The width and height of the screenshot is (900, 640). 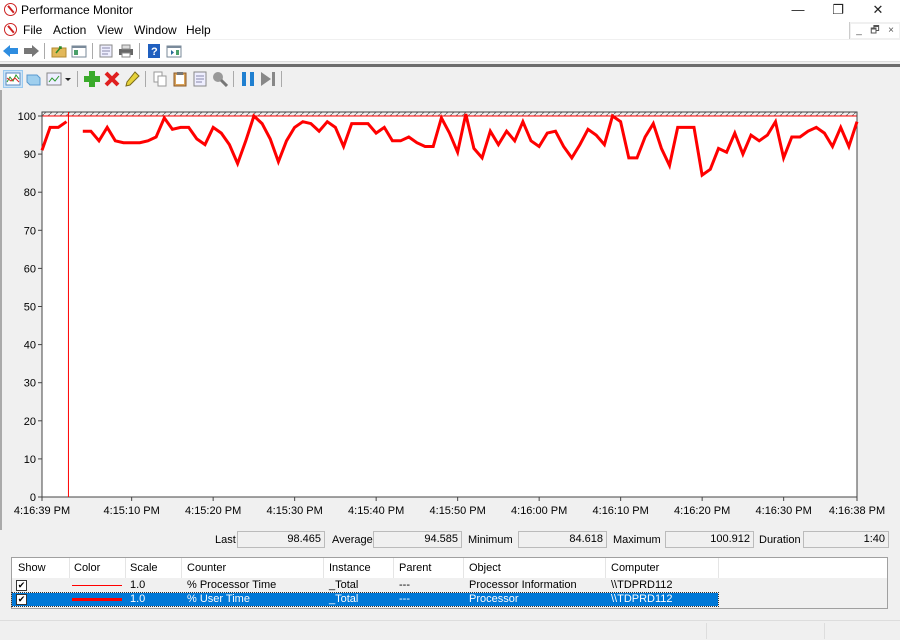 I want to click on x-tick-label: 4:16:00 PM, so click(x=539, y=511).